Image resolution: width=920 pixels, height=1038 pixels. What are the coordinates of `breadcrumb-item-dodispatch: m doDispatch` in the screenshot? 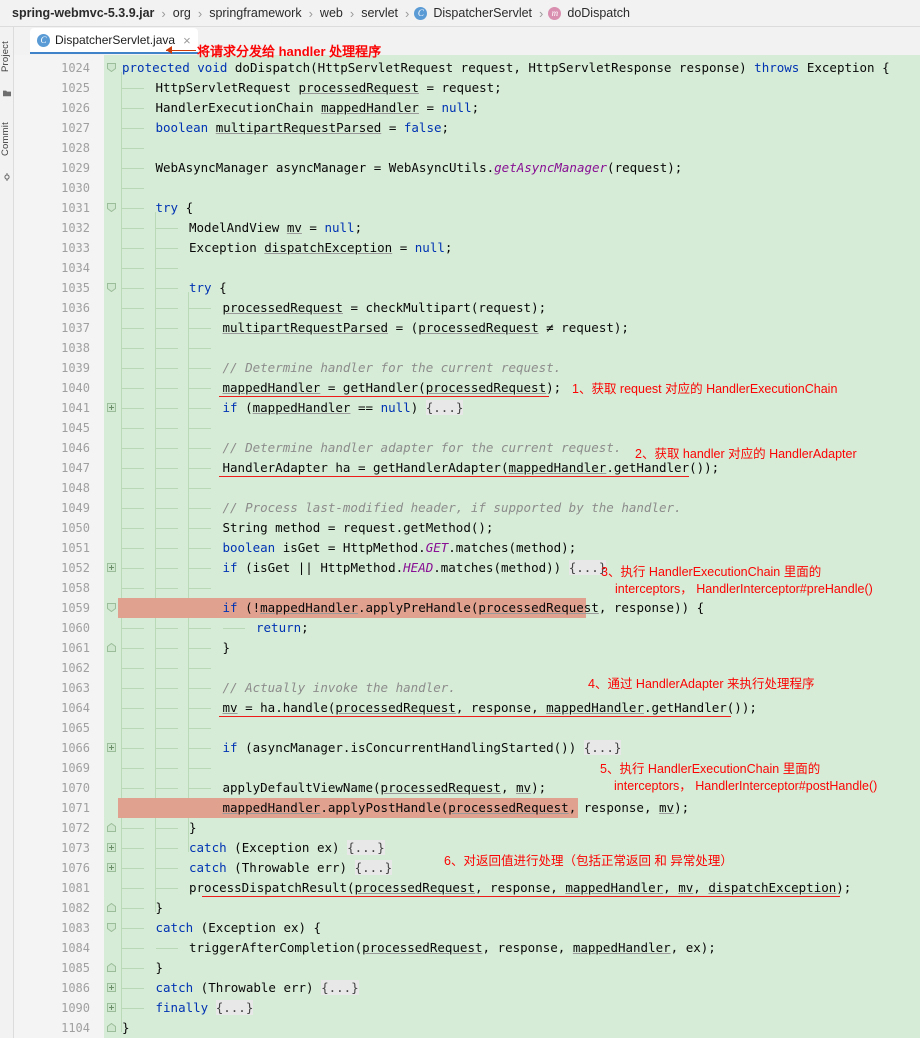 It's located at (590, 13).